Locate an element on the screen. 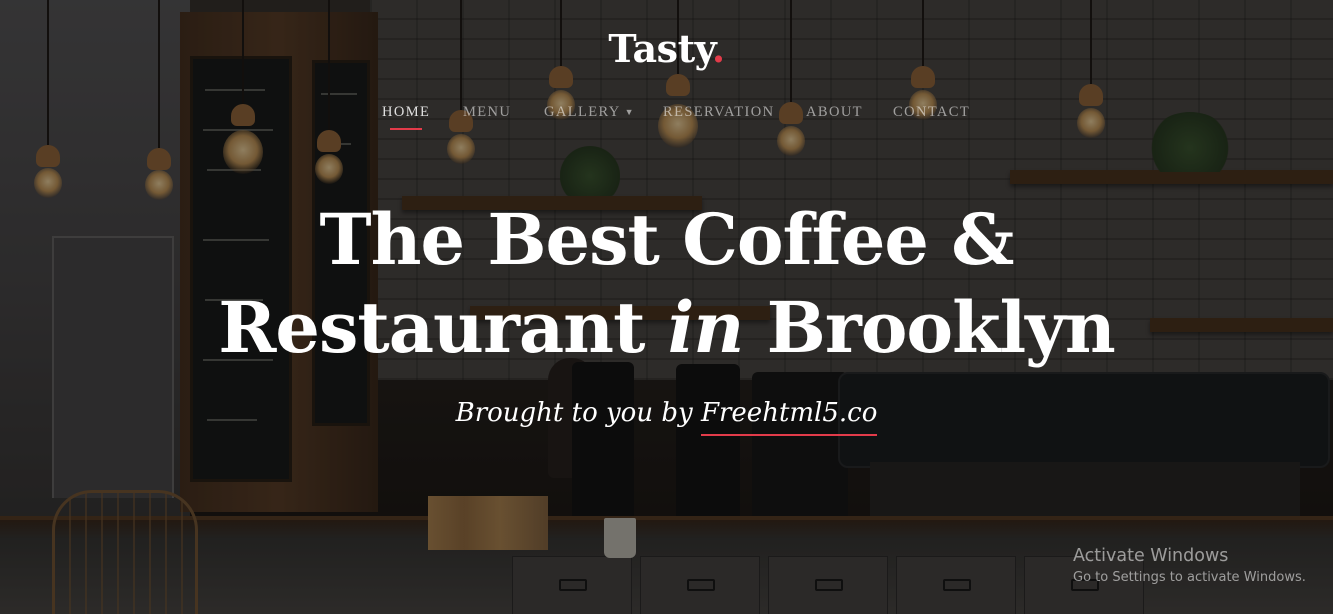  nav-item-home: HOME is located at coordinates (406, 117).